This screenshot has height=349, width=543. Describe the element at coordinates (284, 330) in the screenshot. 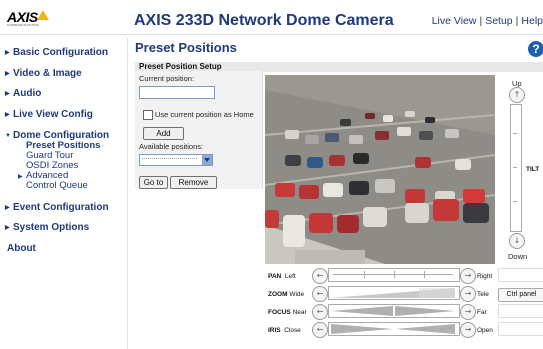

I see `iris-label: IRIS Close` at that location.